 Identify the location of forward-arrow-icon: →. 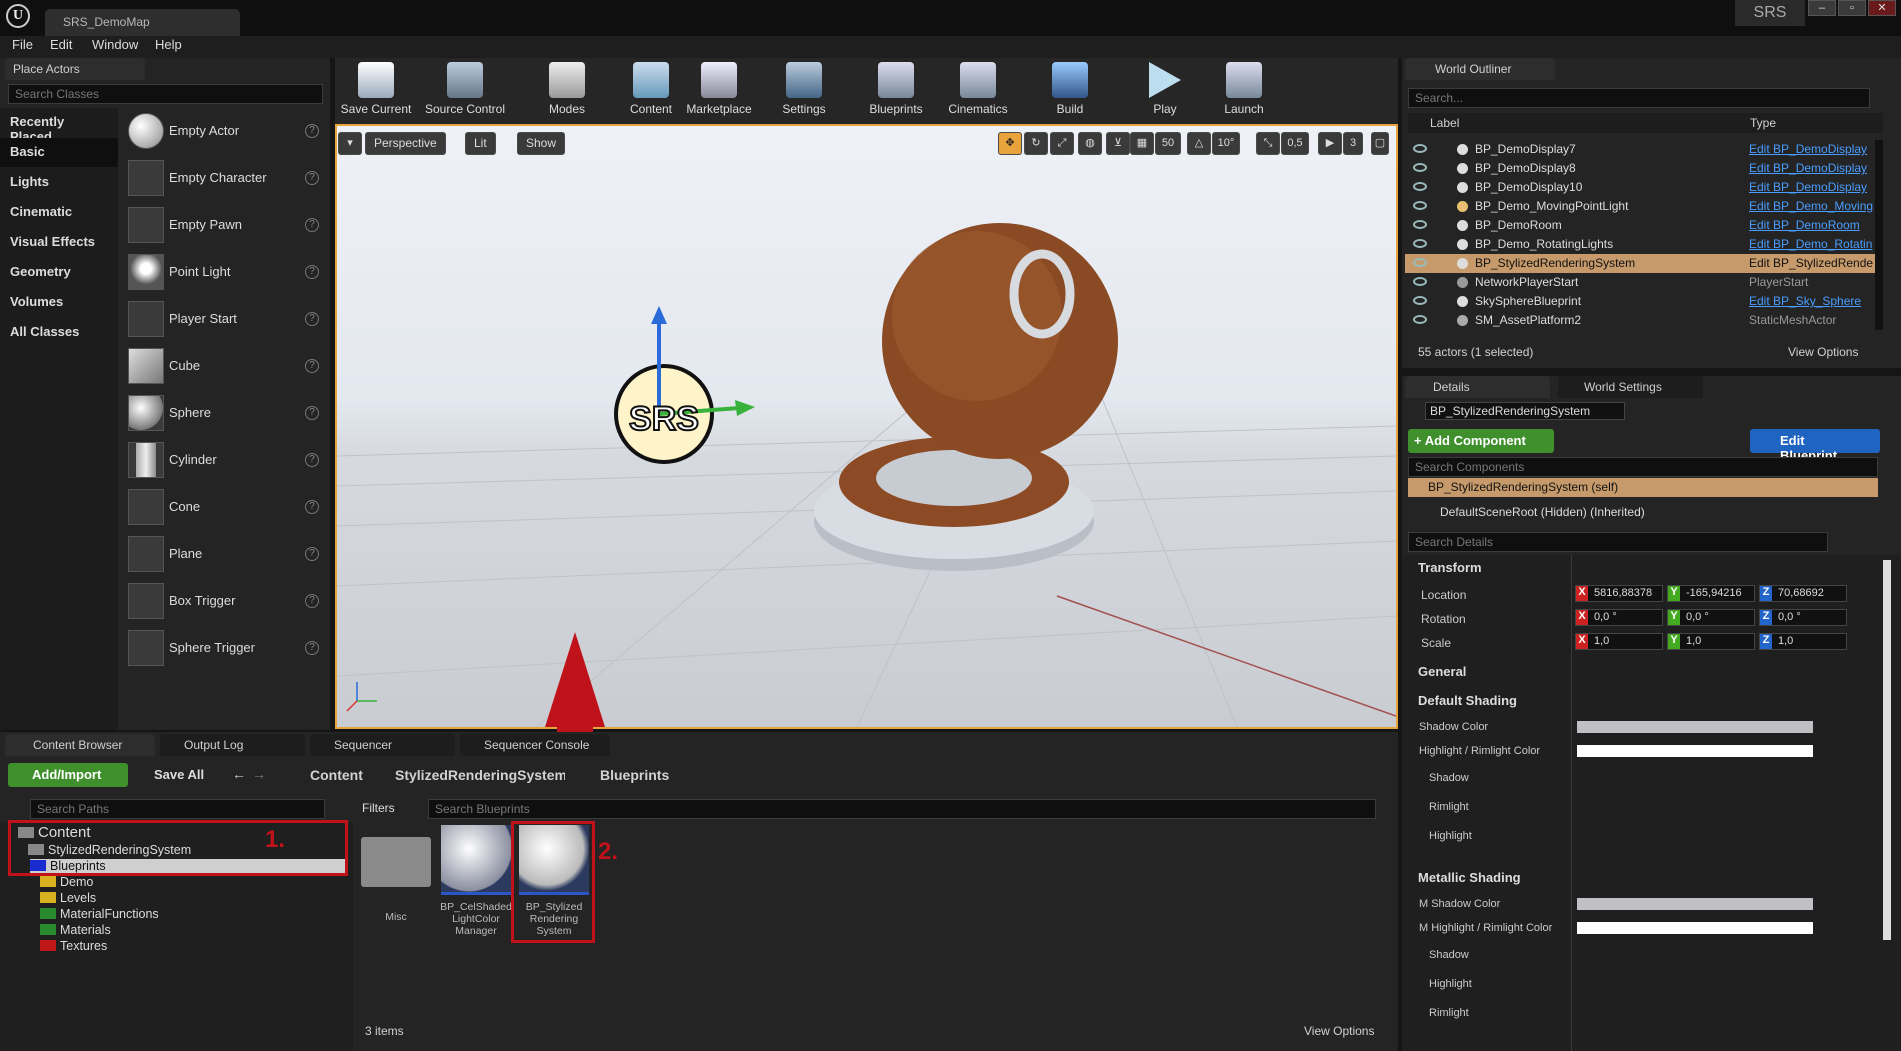
(259, 774).